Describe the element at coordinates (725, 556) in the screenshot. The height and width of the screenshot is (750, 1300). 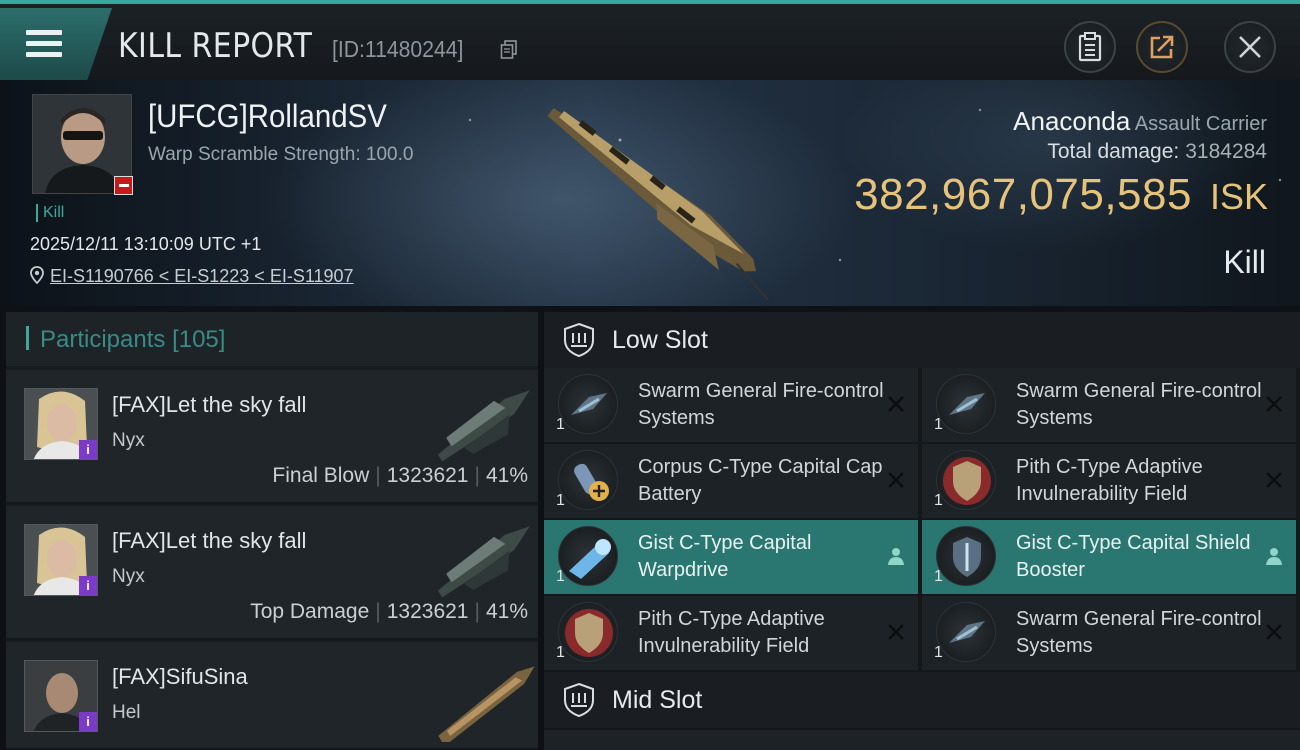
I see `module-name: Gist C-Type Capital Warpdrive` at that location.